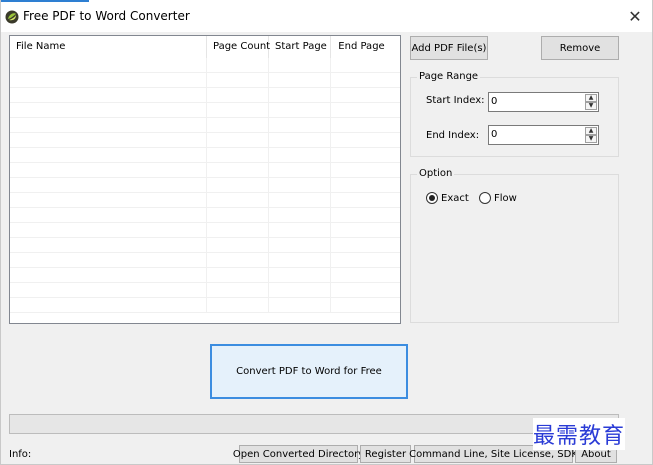  I want to click on register-button: Register, so click(385, 454).